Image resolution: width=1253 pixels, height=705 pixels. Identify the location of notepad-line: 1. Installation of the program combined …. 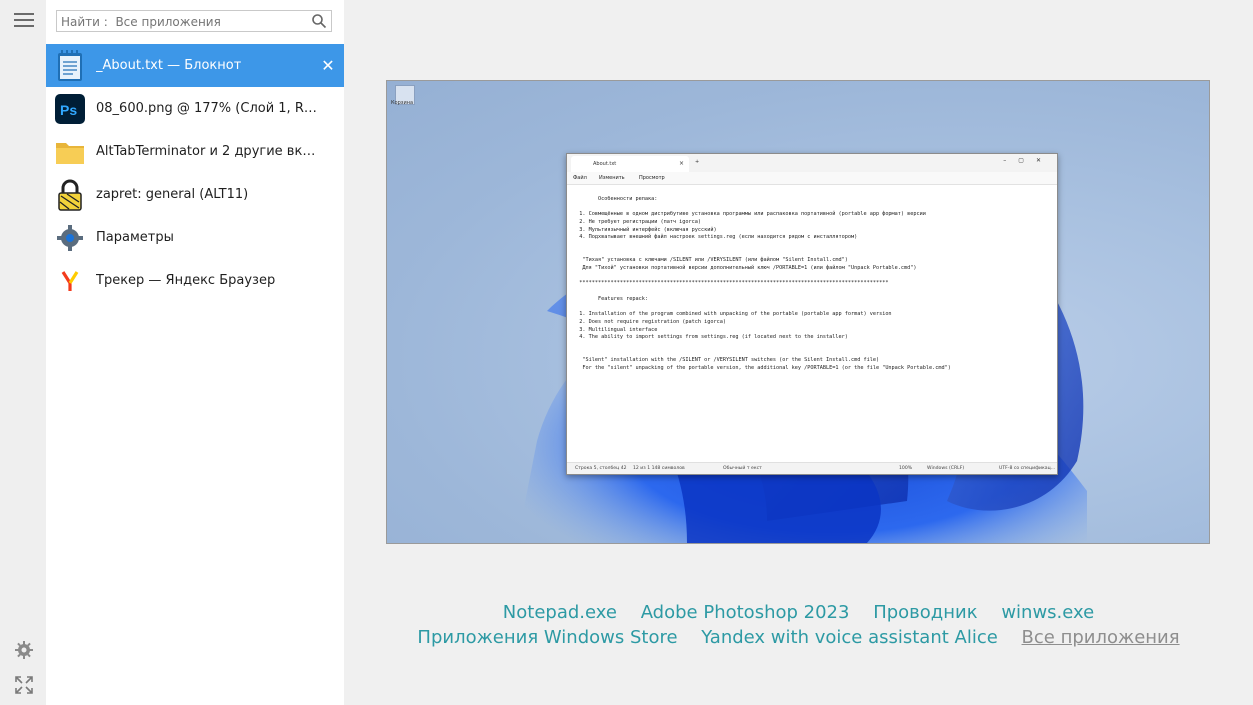
(732, 314).